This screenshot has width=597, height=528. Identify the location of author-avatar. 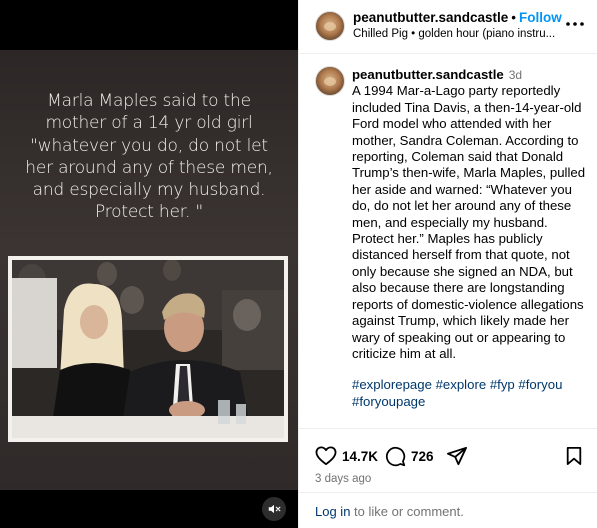
(330, 26).